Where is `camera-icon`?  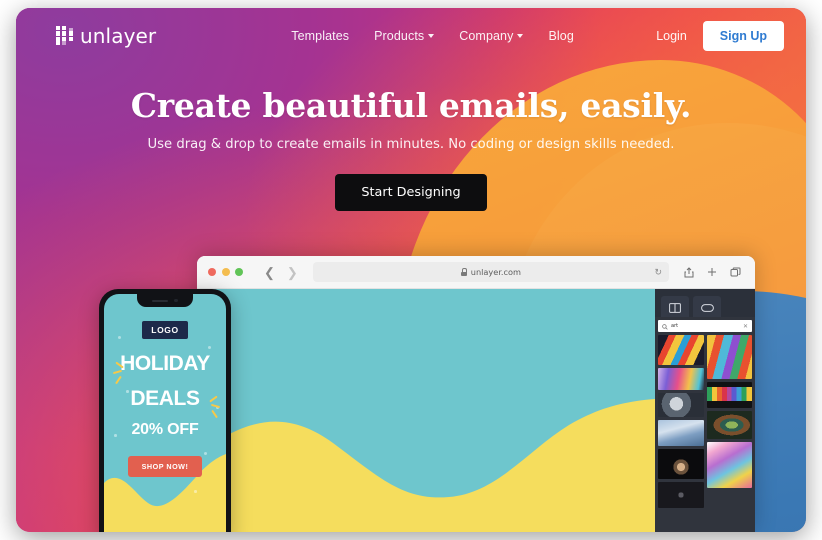 camera-icon is located at coordinates (176, 300).